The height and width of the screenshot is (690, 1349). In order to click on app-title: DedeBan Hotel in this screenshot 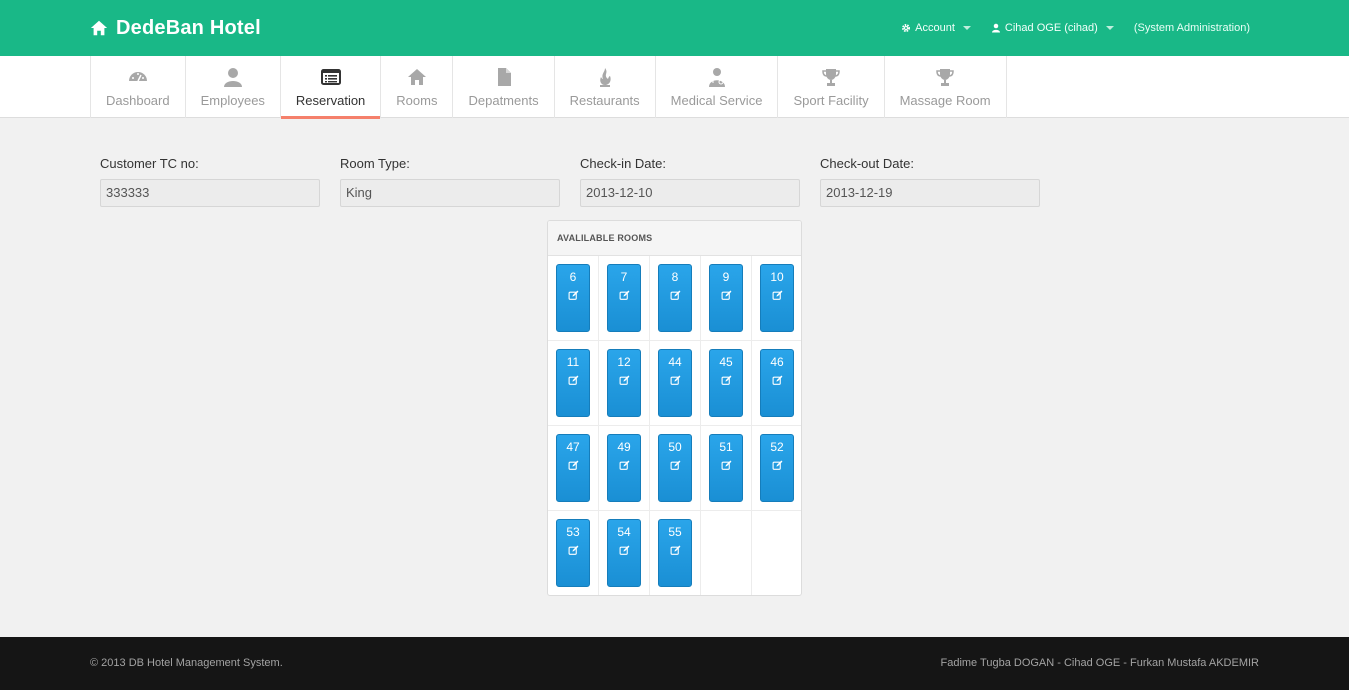, I will do `click(188, 27)`.